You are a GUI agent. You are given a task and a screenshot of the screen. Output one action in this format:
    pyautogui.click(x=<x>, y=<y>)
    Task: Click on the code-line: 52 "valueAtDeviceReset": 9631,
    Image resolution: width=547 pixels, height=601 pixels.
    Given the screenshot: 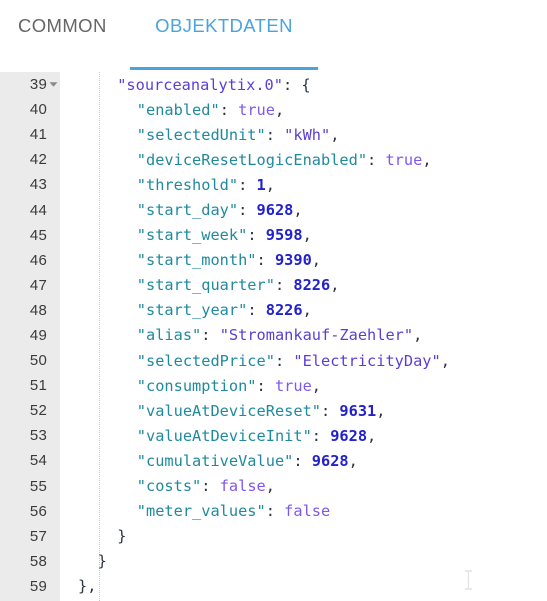 What is the action you would take?
    pyautogui.click(x=273, y=410)
    